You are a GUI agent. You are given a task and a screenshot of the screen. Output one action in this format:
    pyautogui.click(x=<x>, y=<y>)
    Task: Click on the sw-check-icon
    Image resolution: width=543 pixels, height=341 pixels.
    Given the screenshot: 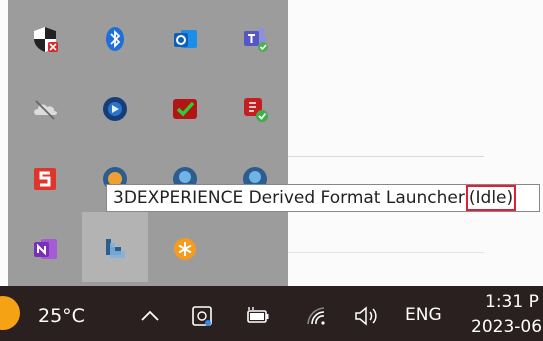 What is the action you would take?
    pyautogui.click(x=256, y=110)
    